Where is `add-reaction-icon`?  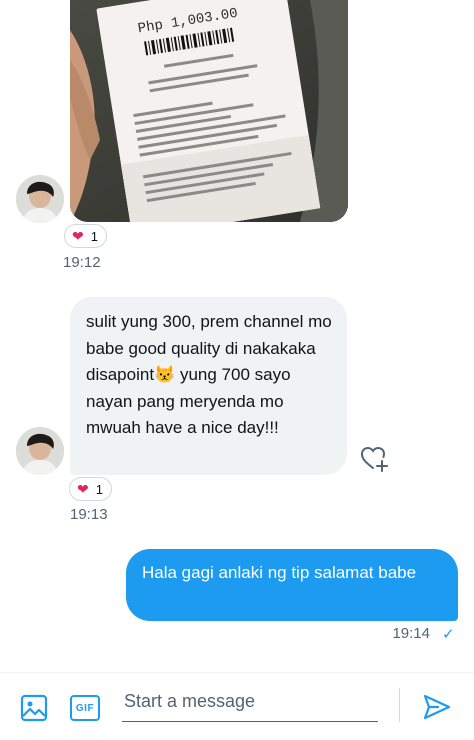 add-reaction-icon is located at coordinates (374, 459).